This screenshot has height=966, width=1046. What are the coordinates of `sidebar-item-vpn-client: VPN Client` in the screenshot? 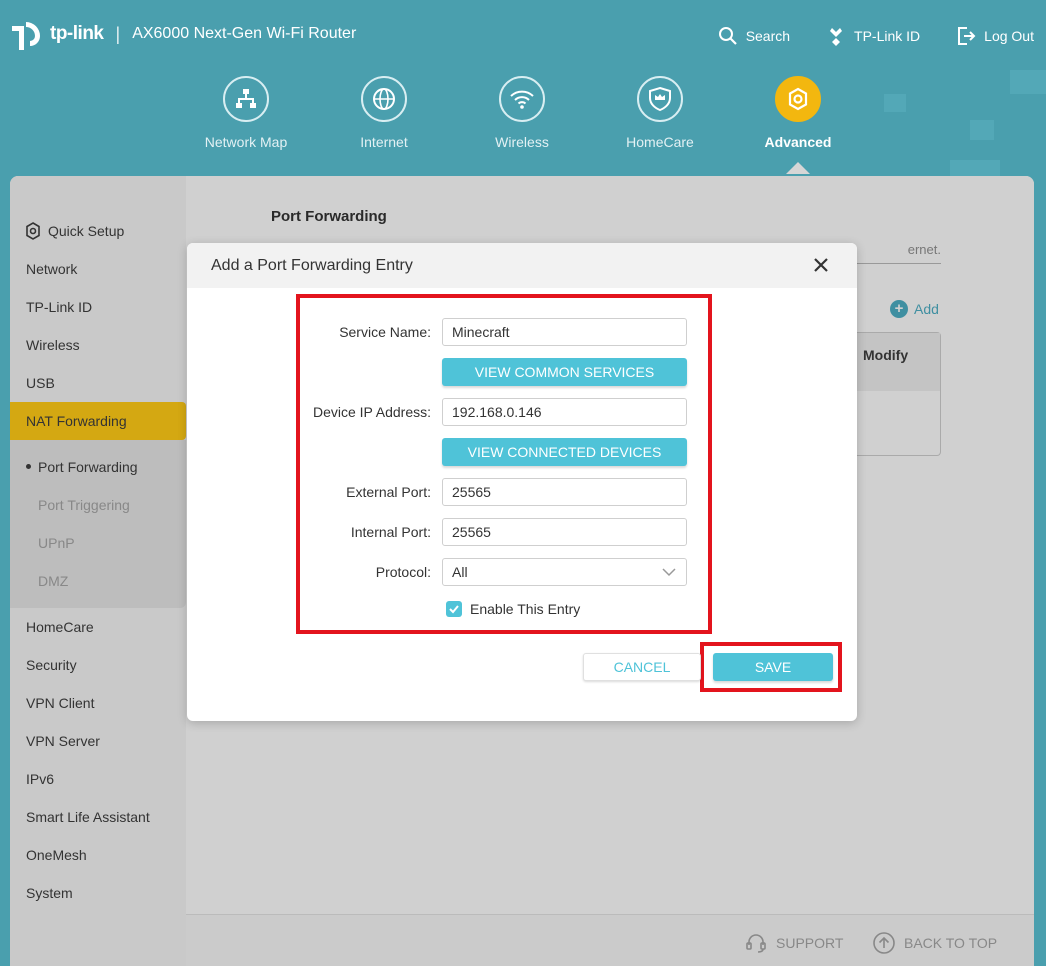 It's located at (60, 703).